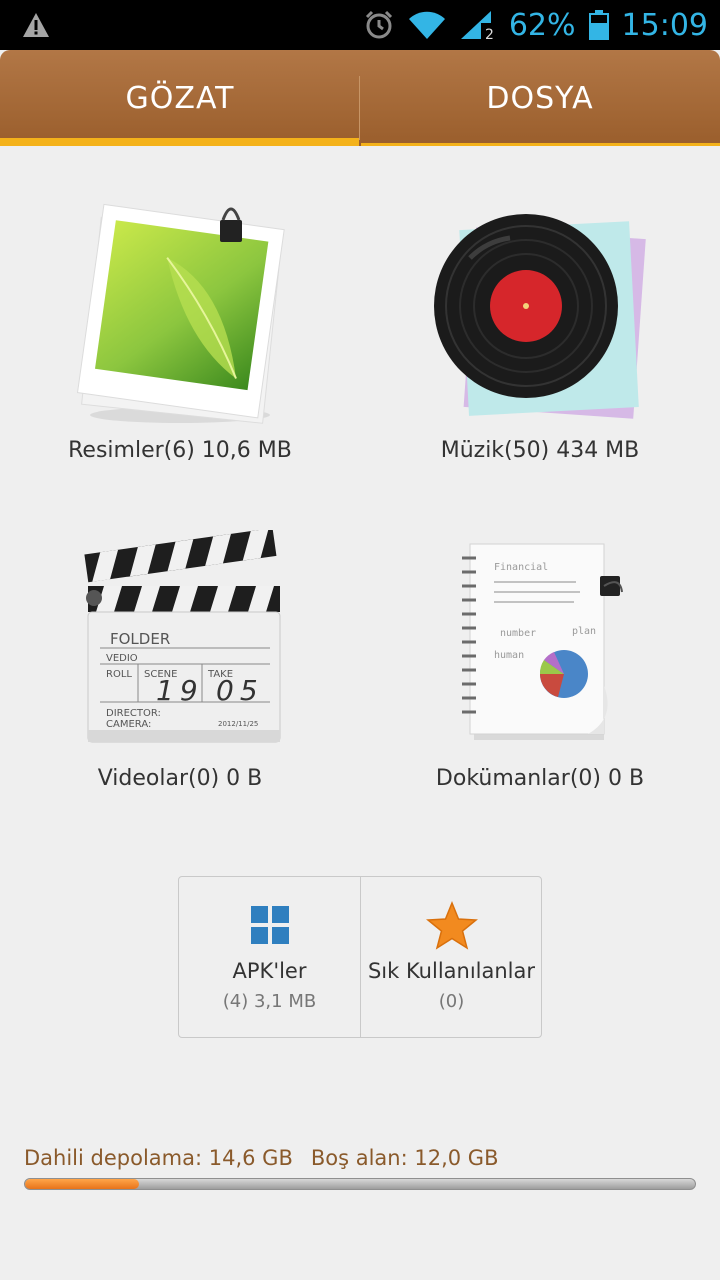 The height and width of the screenshot is (1280, 720). What do you see at coordinates (489, 34) in the screenshot?
I see `svg-text: 2` at bounding box center [489, 34].